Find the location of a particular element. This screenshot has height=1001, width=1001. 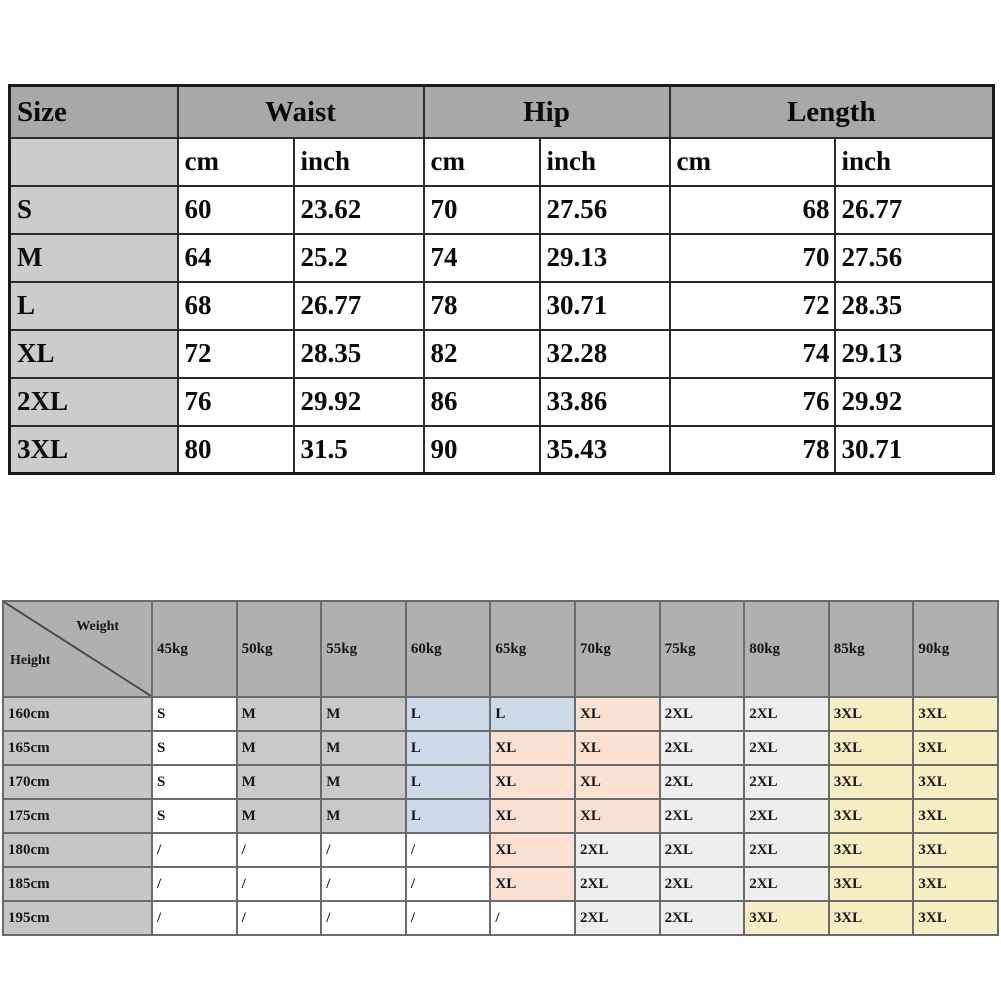

cell-waist-inch: 31.5 is located at coordinates (358, 449).